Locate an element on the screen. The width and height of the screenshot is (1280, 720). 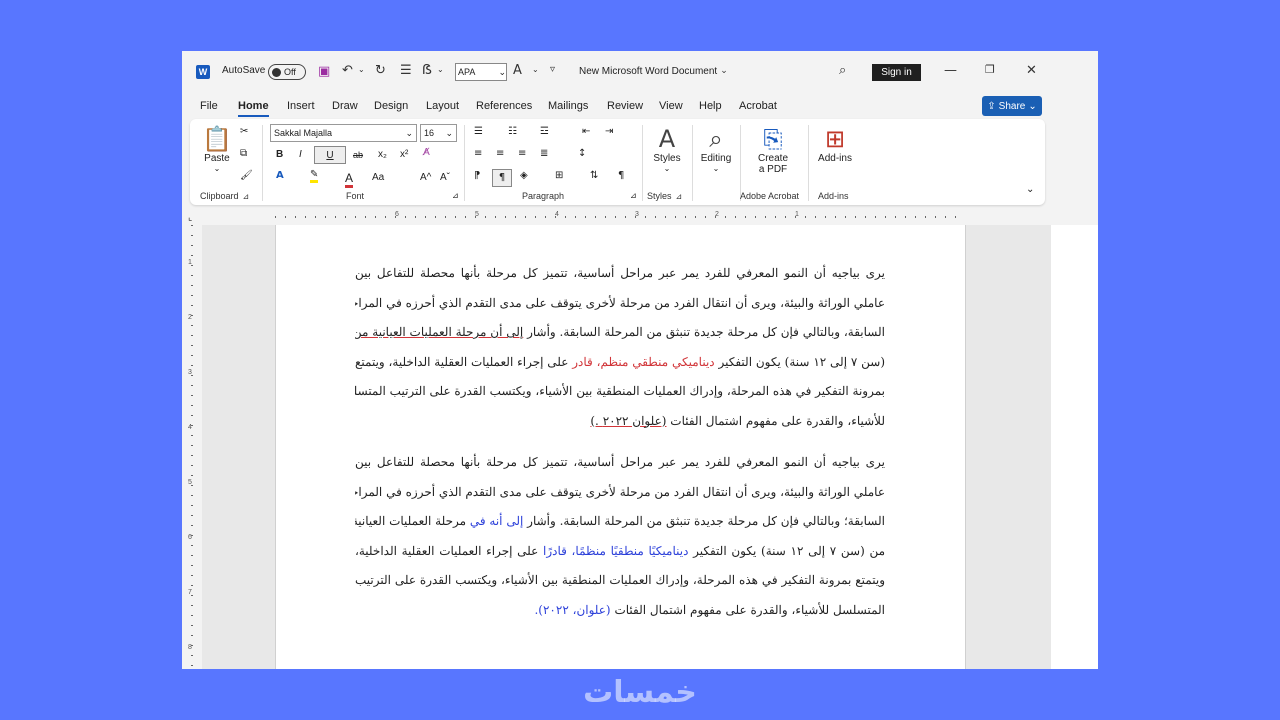
close-icon: ✕ is located at coordinates (1031, 70).